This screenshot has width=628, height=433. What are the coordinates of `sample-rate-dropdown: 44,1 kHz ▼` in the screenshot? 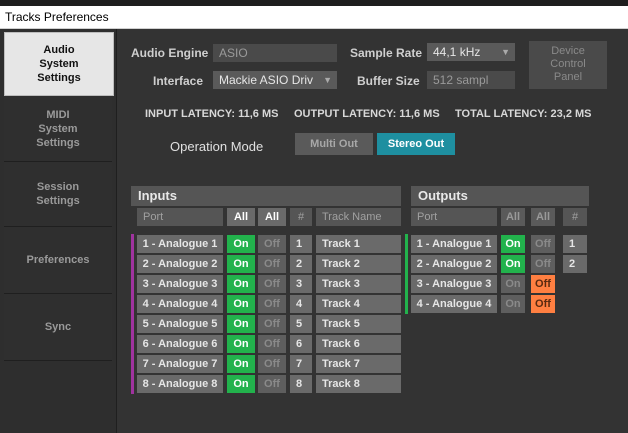 It's located at (471, 52).